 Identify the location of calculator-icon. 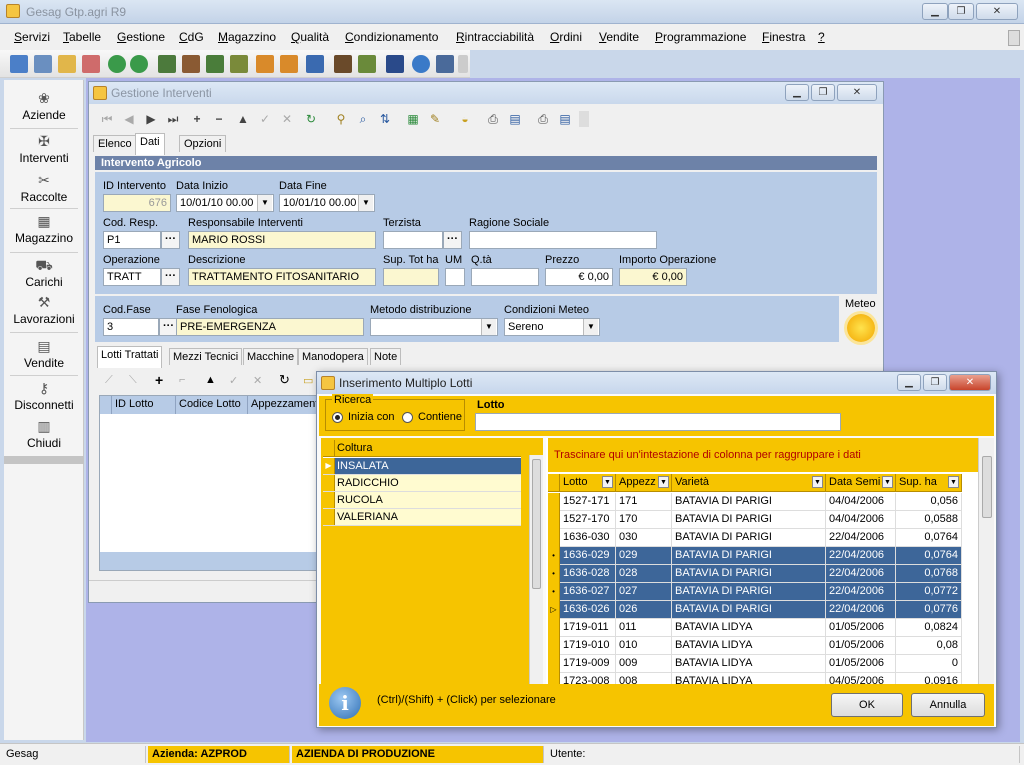
(395, 64).